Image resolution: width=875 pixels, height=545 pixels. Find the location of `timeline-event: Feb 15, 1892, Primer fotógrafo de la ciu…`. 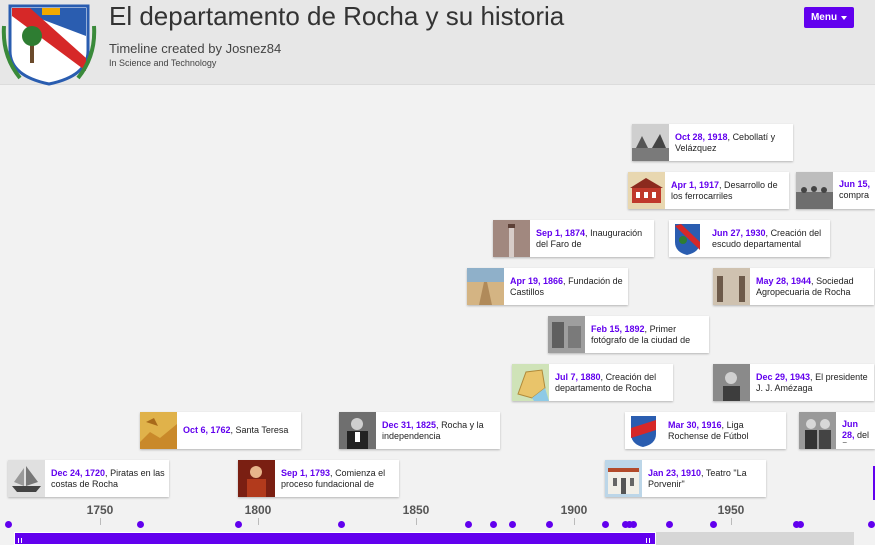

timeline-event: Feb 15, 1892, Primer fotógrafo de la ciu… is located at coordinates (628, 334).